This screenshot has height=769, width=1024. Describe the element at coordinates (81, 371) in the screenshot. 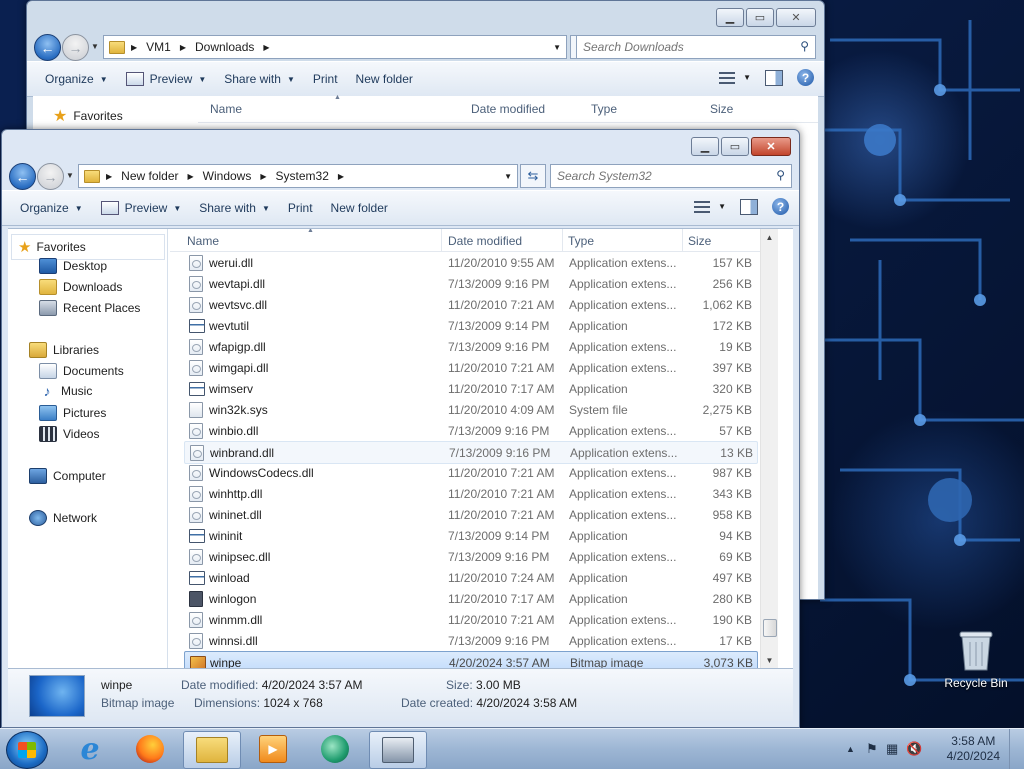

I see `nav-documents: Documents` at that location.